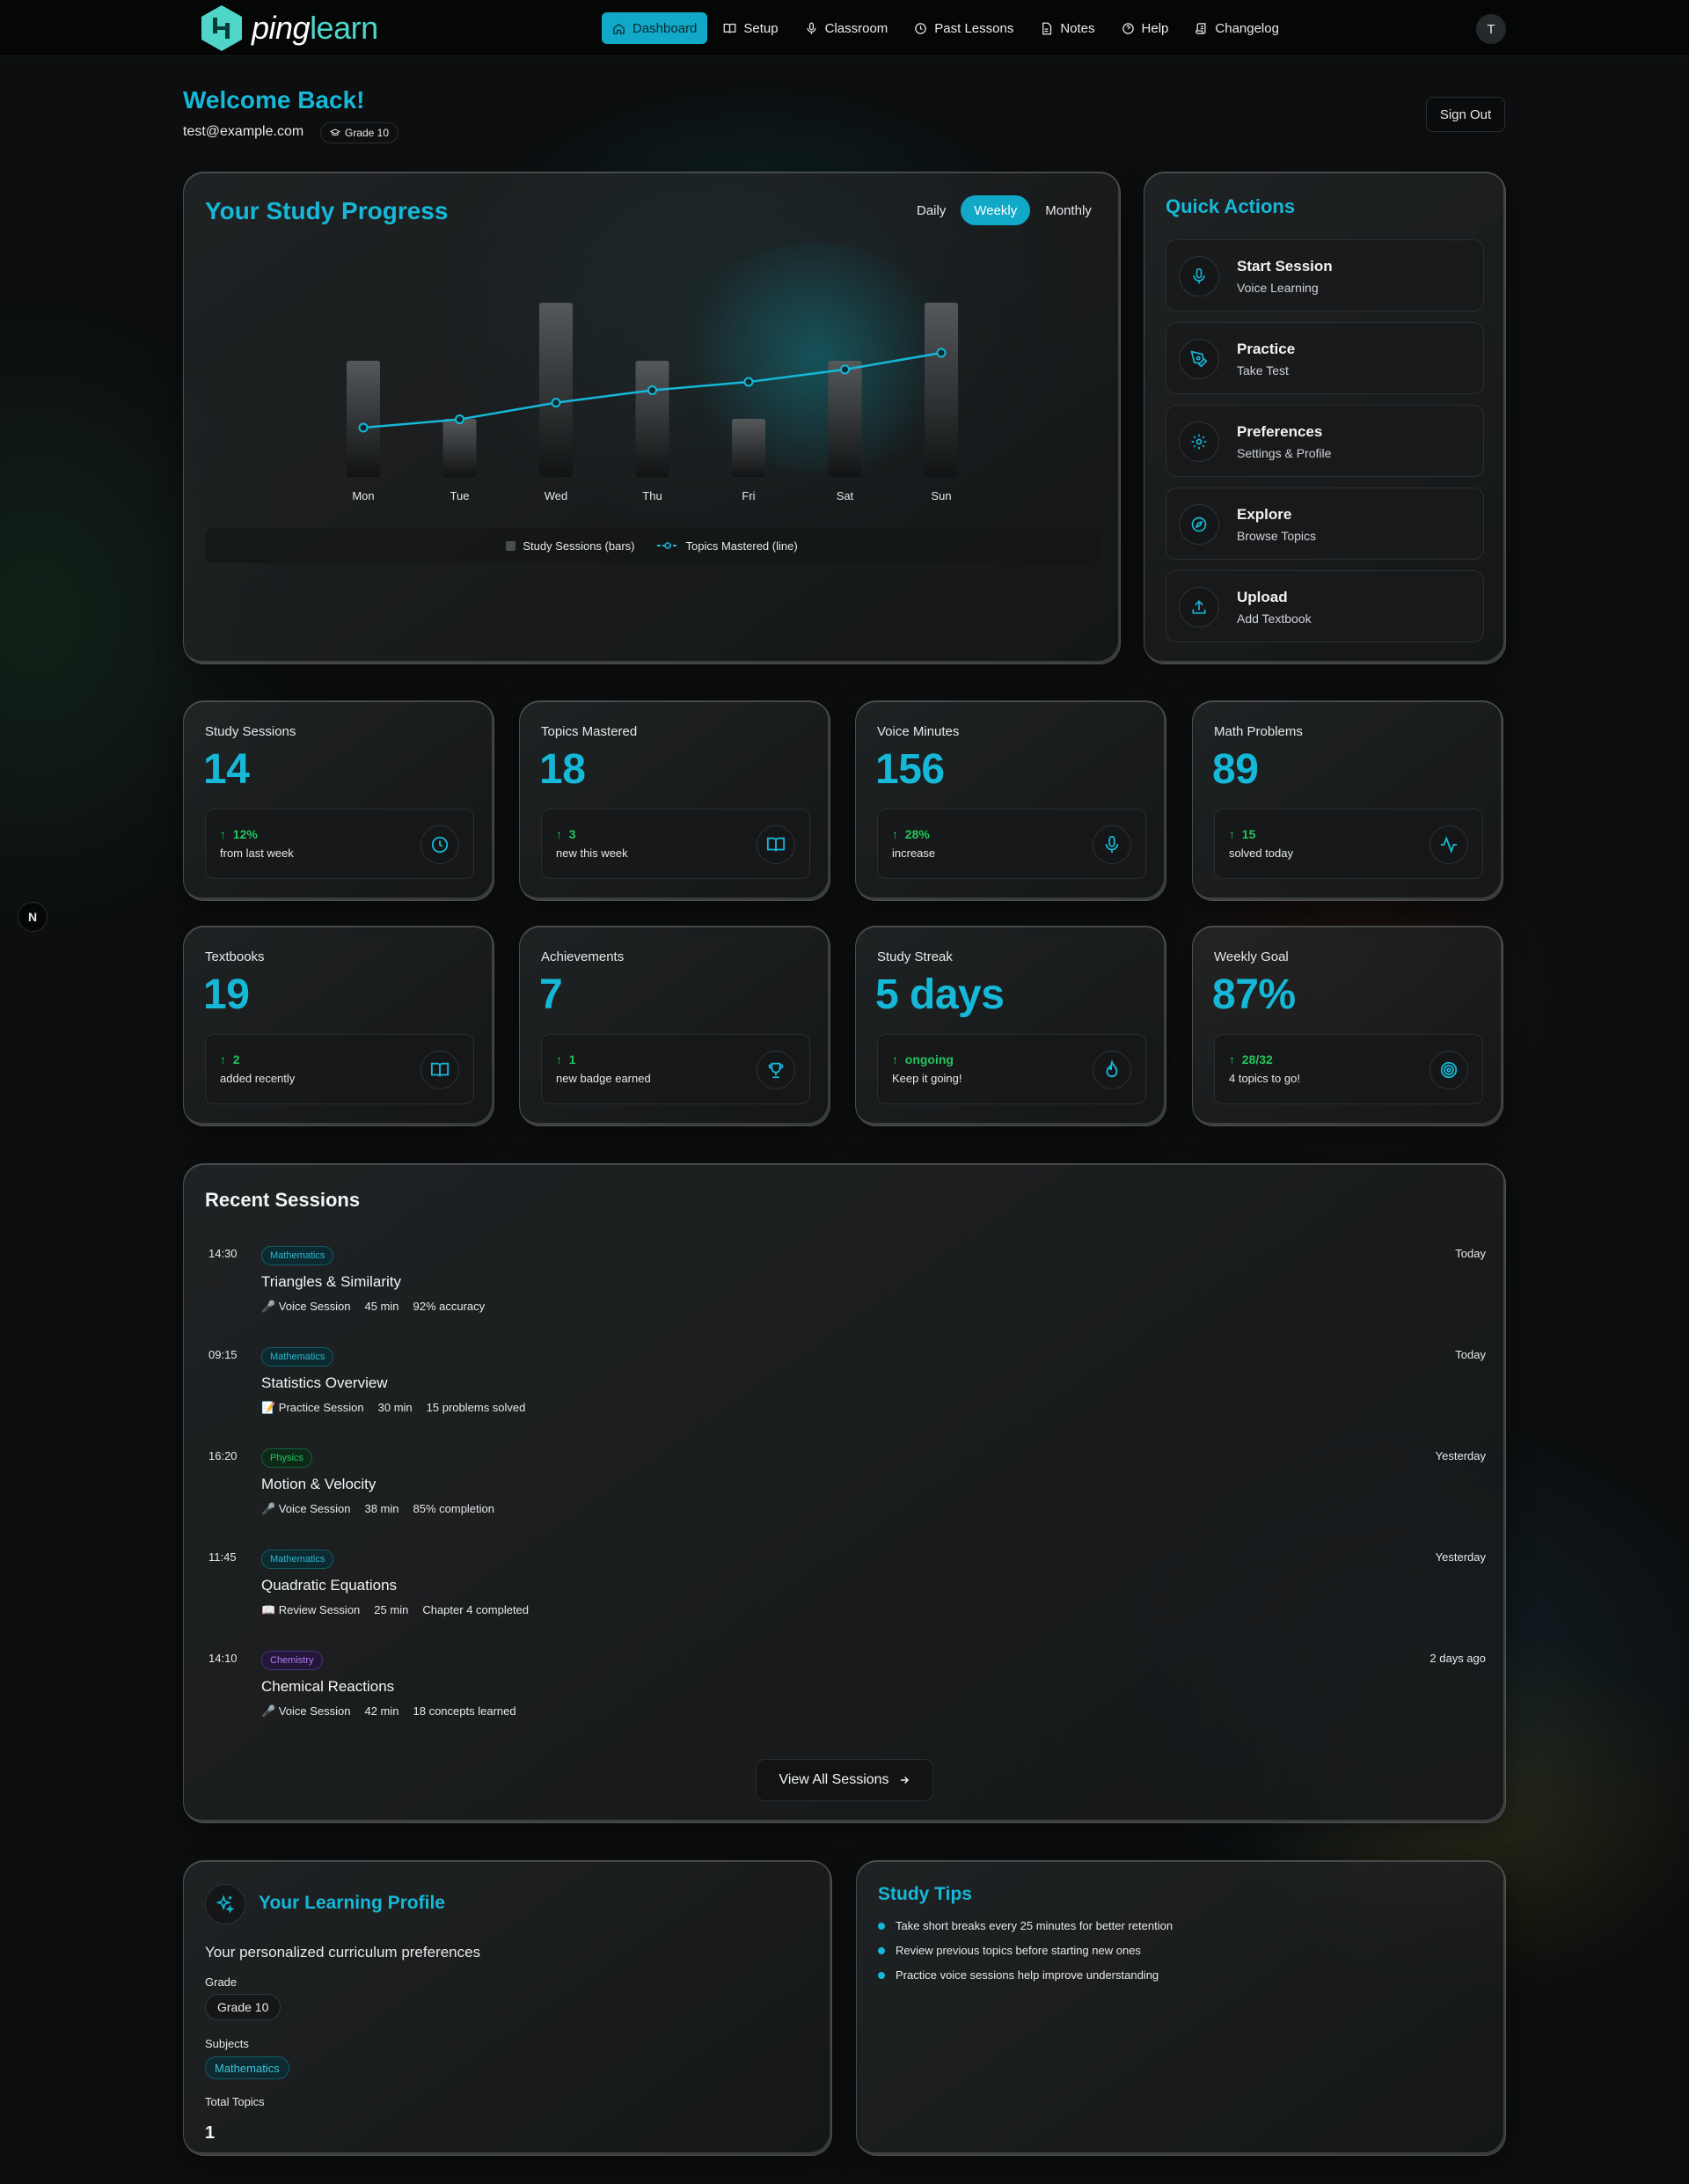 This screenshot has width=1689, height=2184. I want to click on qa-sub: Settings & Profile, so click(1284, 453).